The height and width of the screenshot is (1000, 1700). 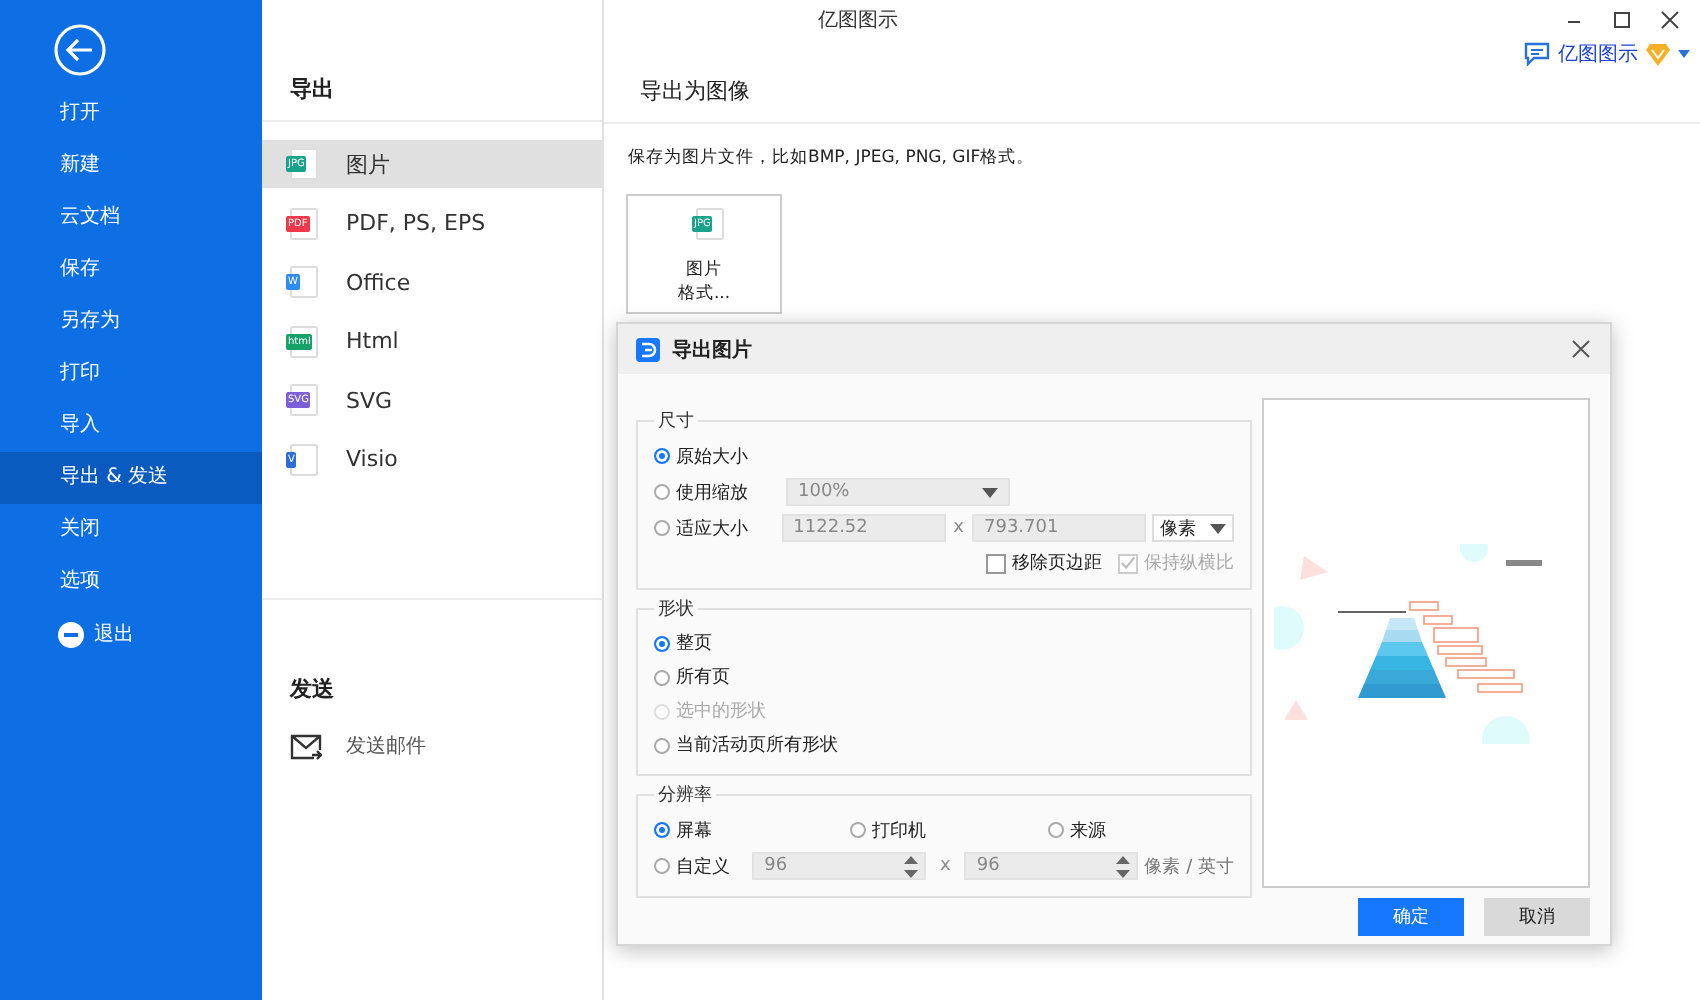 What do you see at coordinates (720, 492) in the screenshot?
I see `radio-option: 使用缩放` at bounding box center [720, 492].